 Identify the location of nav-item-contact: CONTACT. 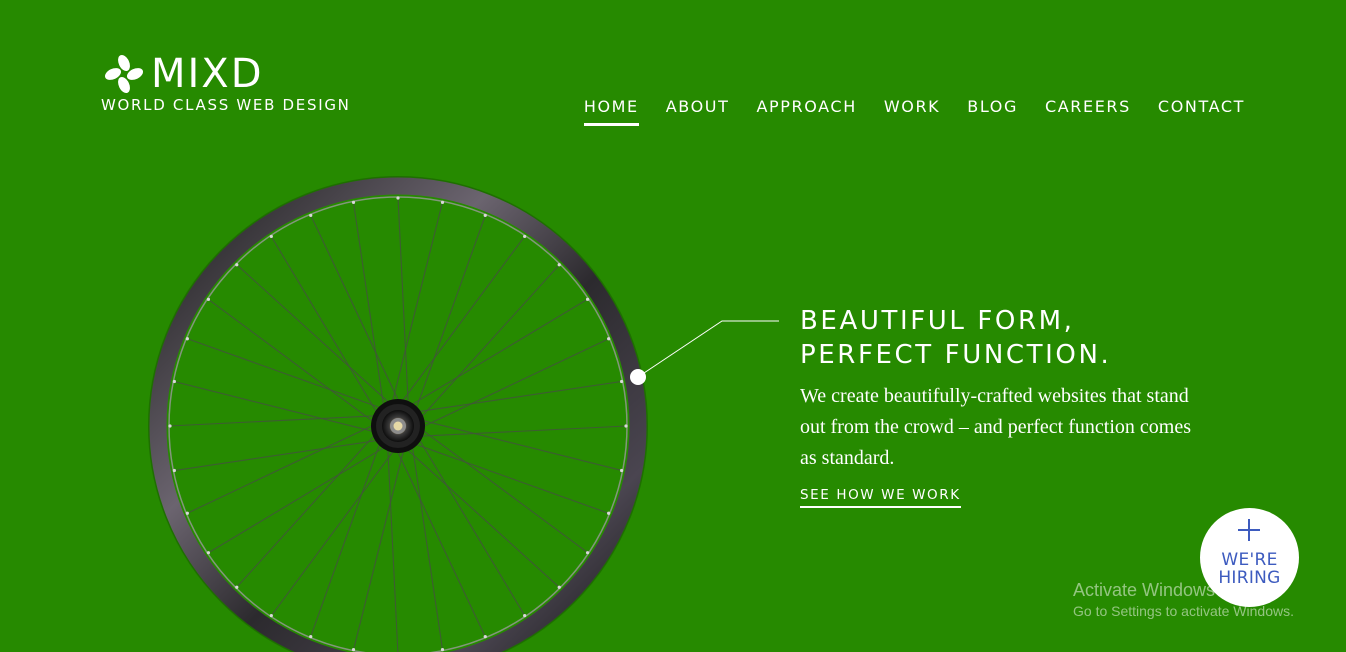
(1201, 111).